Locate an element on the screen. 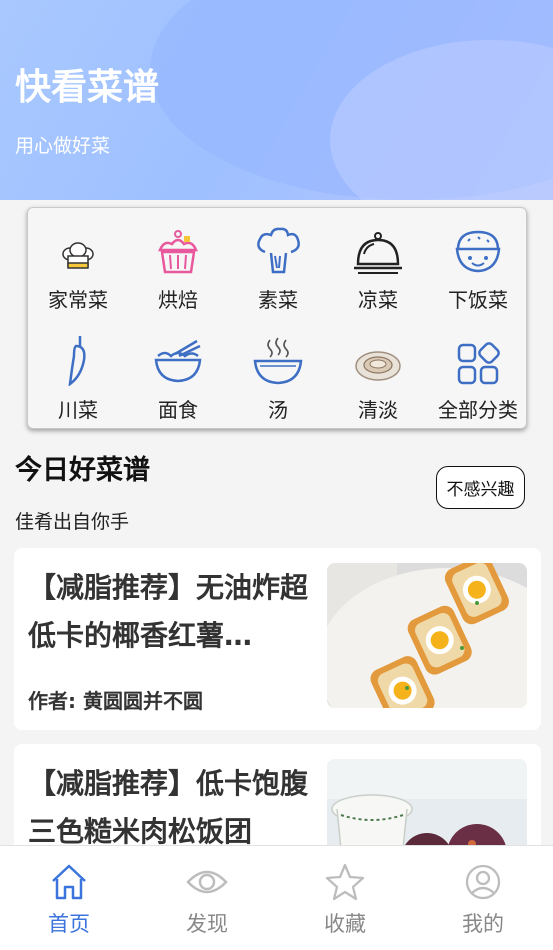 Image resolution: width=553 pixels, height=950 pixels. category-item-all: 全部分类 is located at coordinates (478, 380).